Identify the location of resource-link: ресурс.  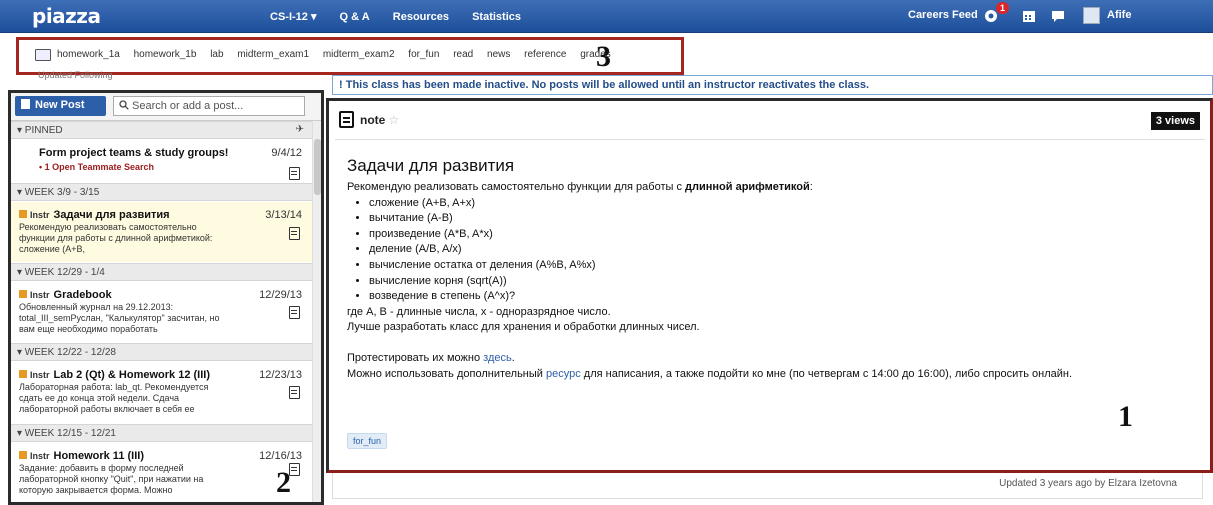
(563, 374).